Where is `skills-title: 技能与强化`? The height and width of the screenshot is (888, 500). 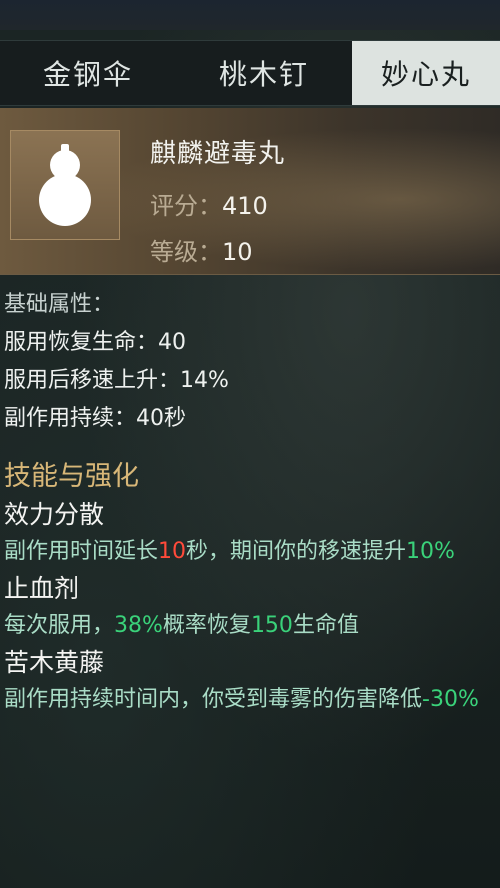
skills-title: 技能与强化 is located at coordinates (71, 476).